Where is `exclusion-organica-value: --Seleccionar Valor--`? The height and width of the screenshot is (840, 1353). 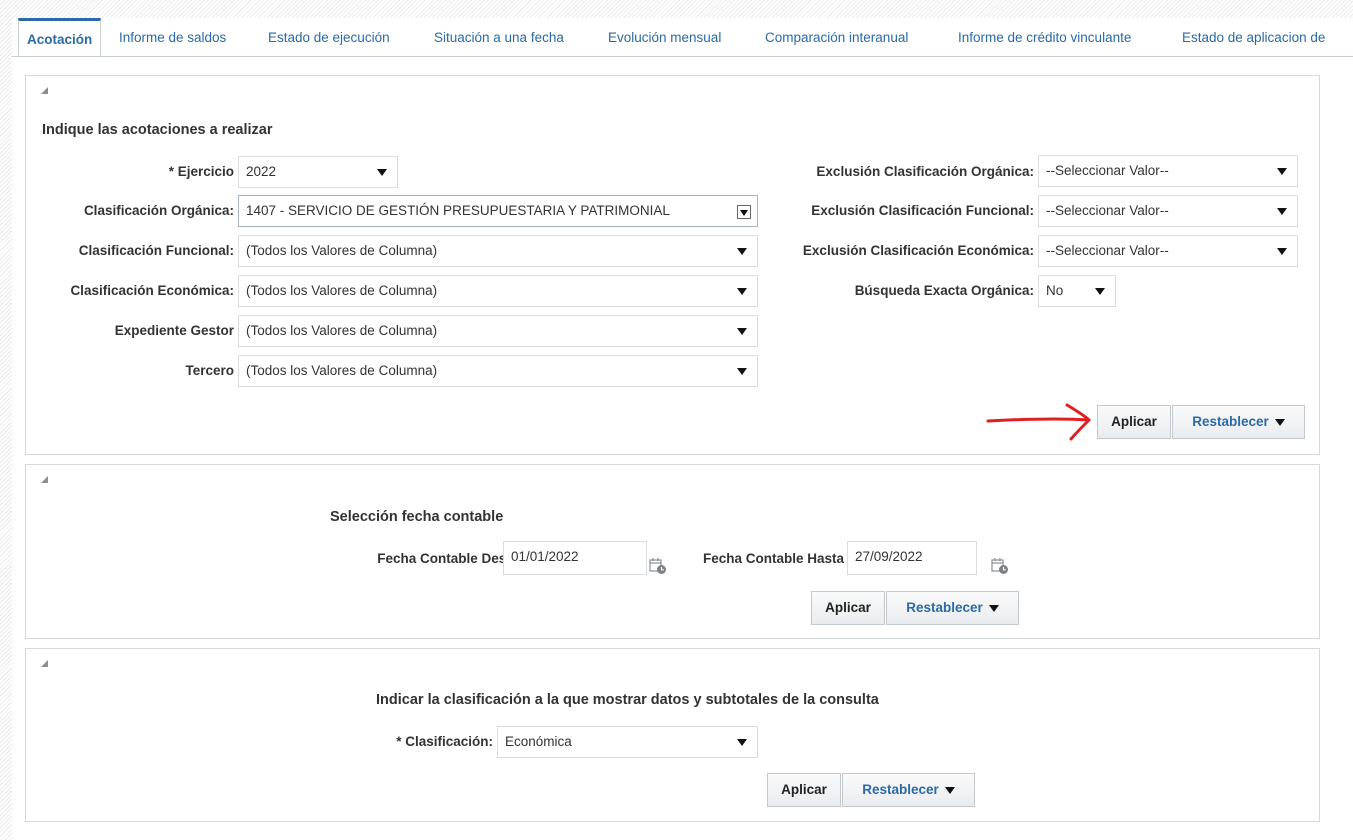
exclusion-organica-value: --Seleccionar Valor-- is located at coordinates (1107, 170).